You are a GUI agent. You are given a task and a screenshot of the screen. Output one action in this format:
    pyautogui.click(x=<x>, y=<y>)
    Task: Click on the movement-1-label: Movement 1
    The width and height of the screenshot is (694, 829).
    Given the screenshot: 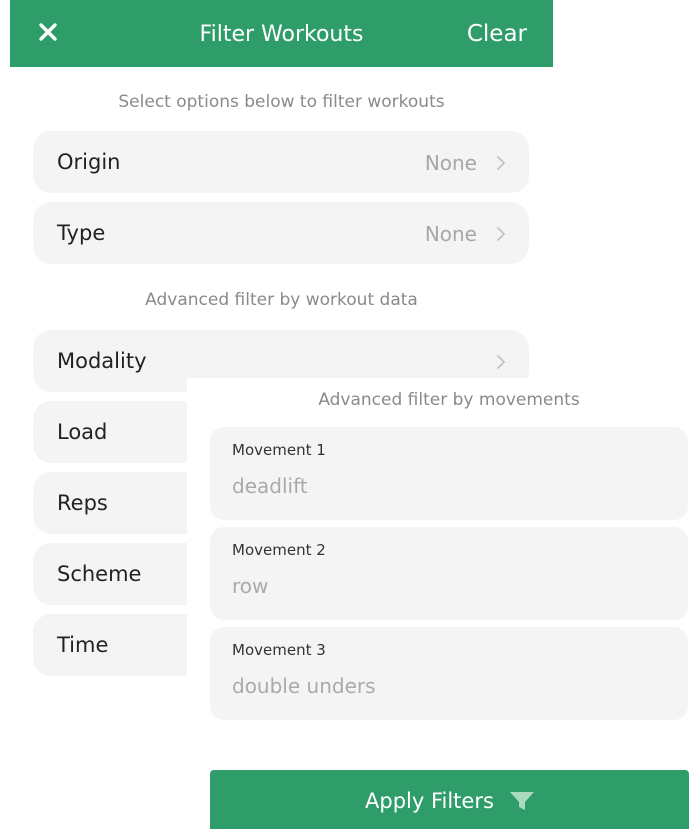 What is the action you would take?
    pyautogui.click(x=279, y=450)
    